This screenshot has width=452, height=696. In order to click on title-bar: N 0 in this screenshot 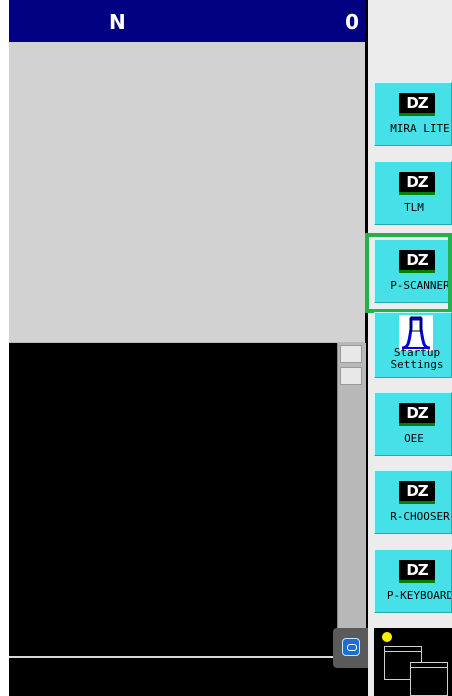, I will do `click(187, 21)`.